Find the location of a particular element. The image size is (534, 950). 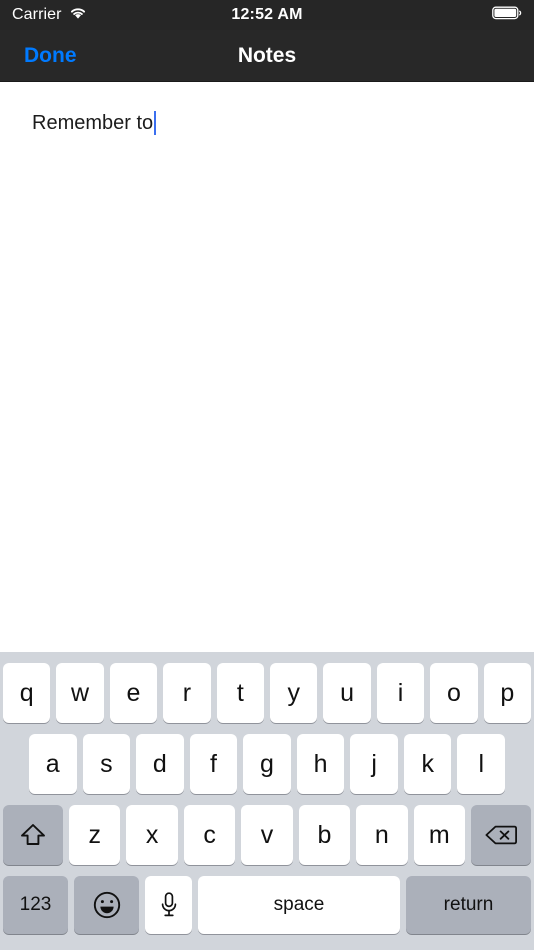

numbers-key: 123 is located at coordinates (35, 905).